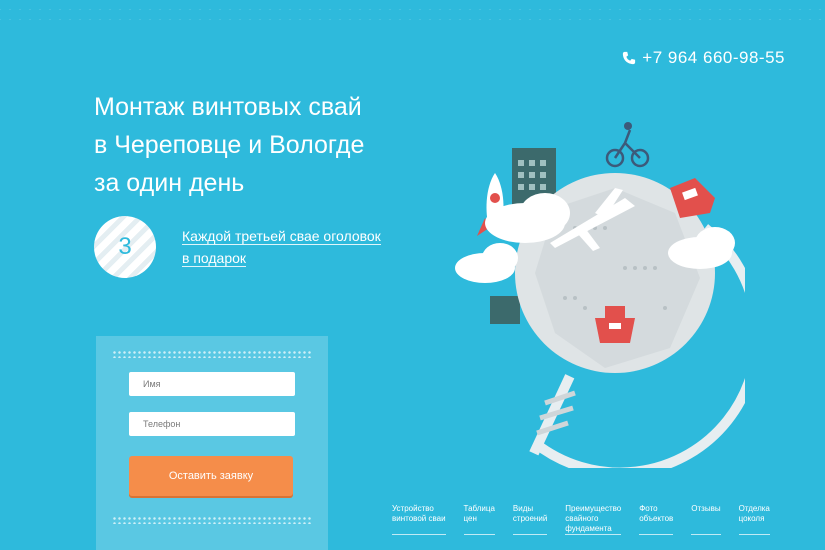  I want to click on promo-badge-number: 3, so click(125, 246).